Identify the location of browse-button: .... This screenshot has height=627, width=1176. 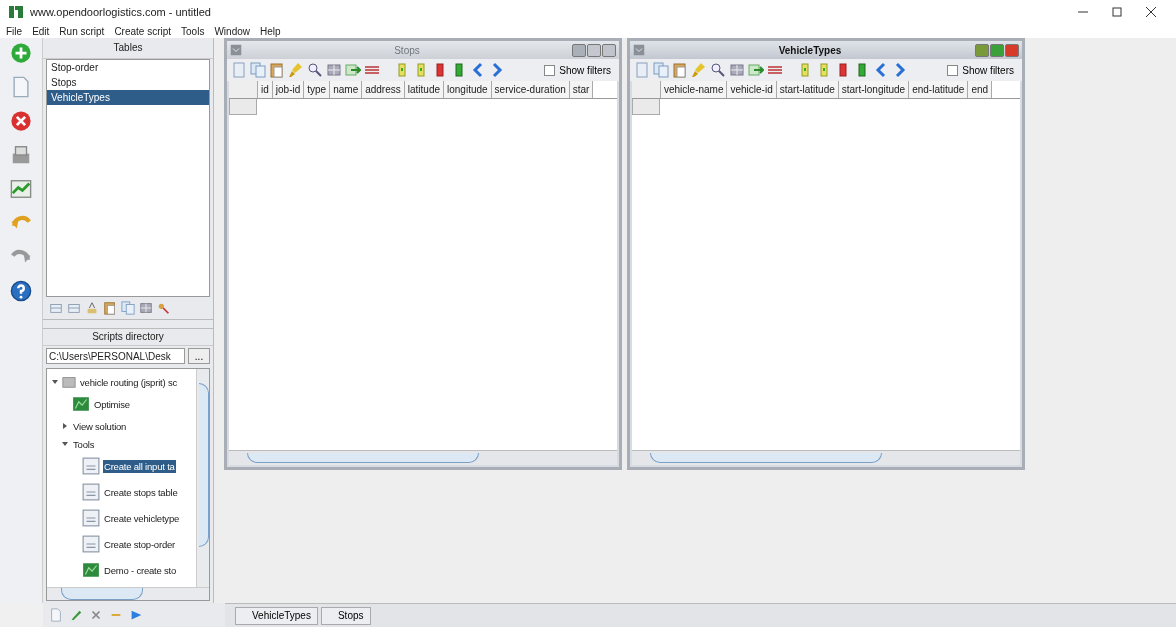
(199, 356).